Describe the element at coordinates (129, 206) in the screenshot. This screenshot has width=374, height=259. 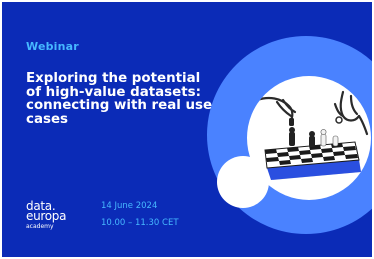
I see `event-date: 14 June 2024` at that location.